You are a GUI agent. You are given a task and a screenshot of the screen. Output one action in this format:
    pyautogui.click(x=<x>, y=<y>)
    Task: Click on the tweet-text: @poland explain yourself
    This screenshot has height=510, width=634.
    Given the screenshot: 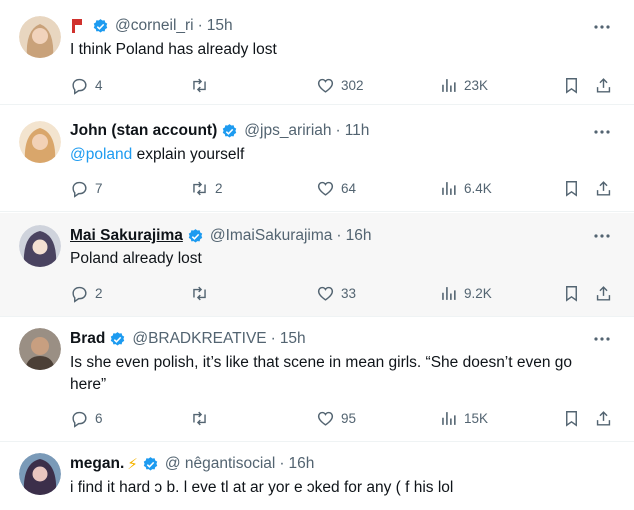 What is the action you would take?
    pyautogui.click(x=337, y=155)
    